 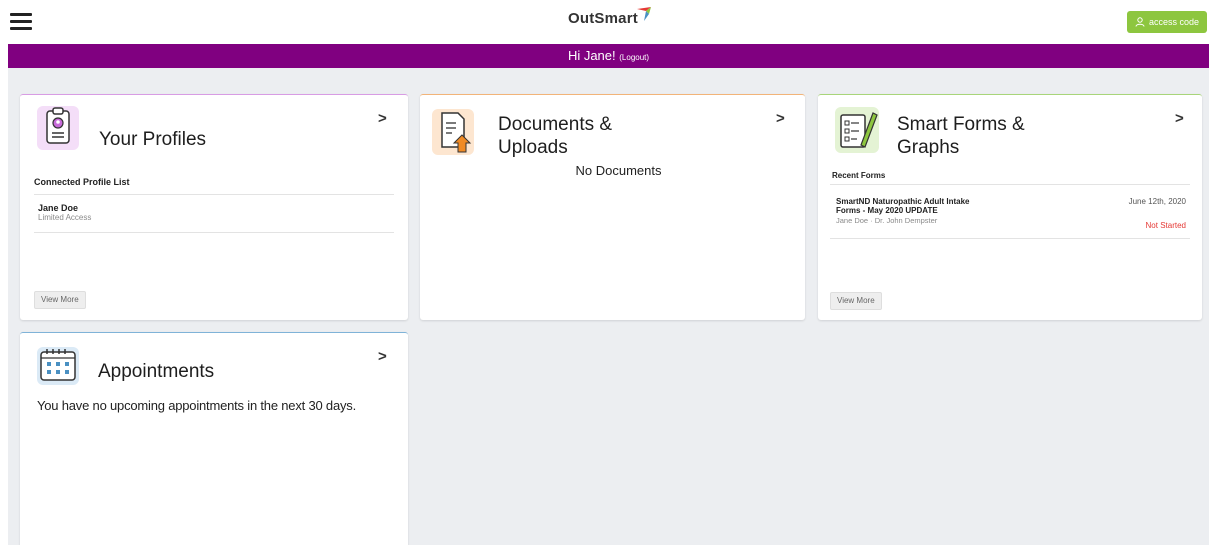 I want to click on documents-card: Documents & Uploads > No Documents, so click(x=612, y=207).